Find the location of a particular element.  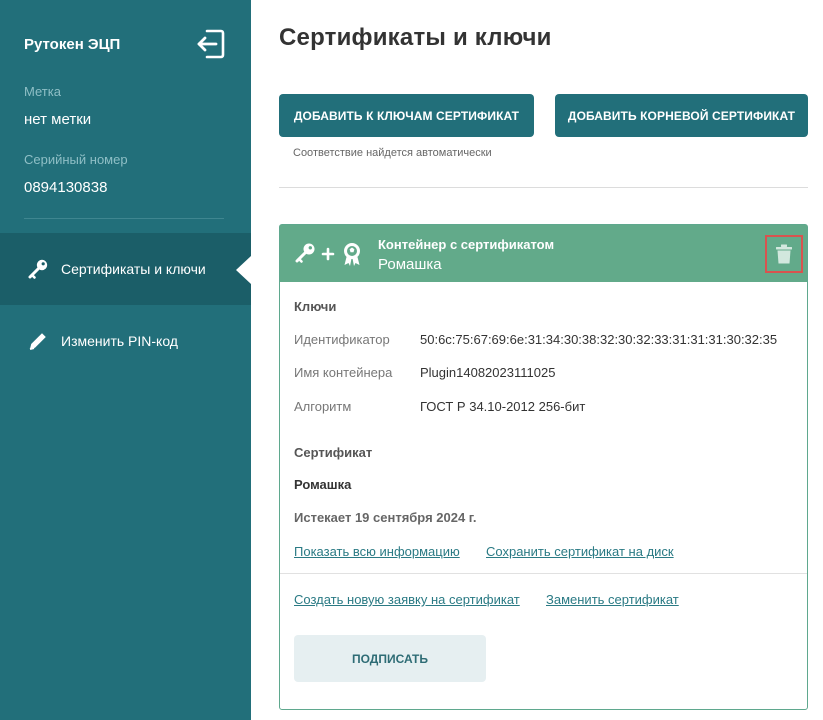

nav-label-certificates: Сертификаты и ключи is located at coordinates (133, 269).